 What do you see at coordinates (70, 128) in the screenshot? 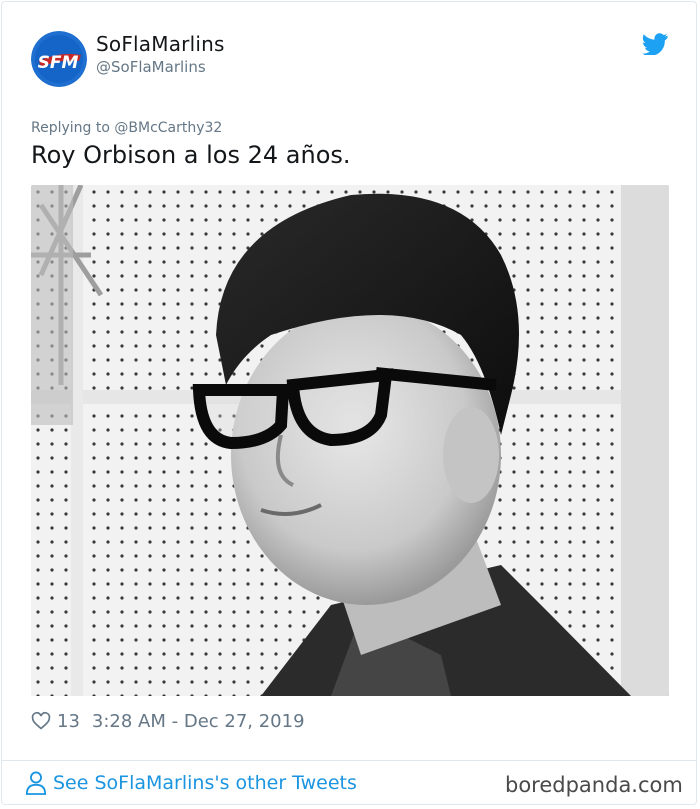
I see `reply-prefix: Replying to` at bounding box center [70, 128].